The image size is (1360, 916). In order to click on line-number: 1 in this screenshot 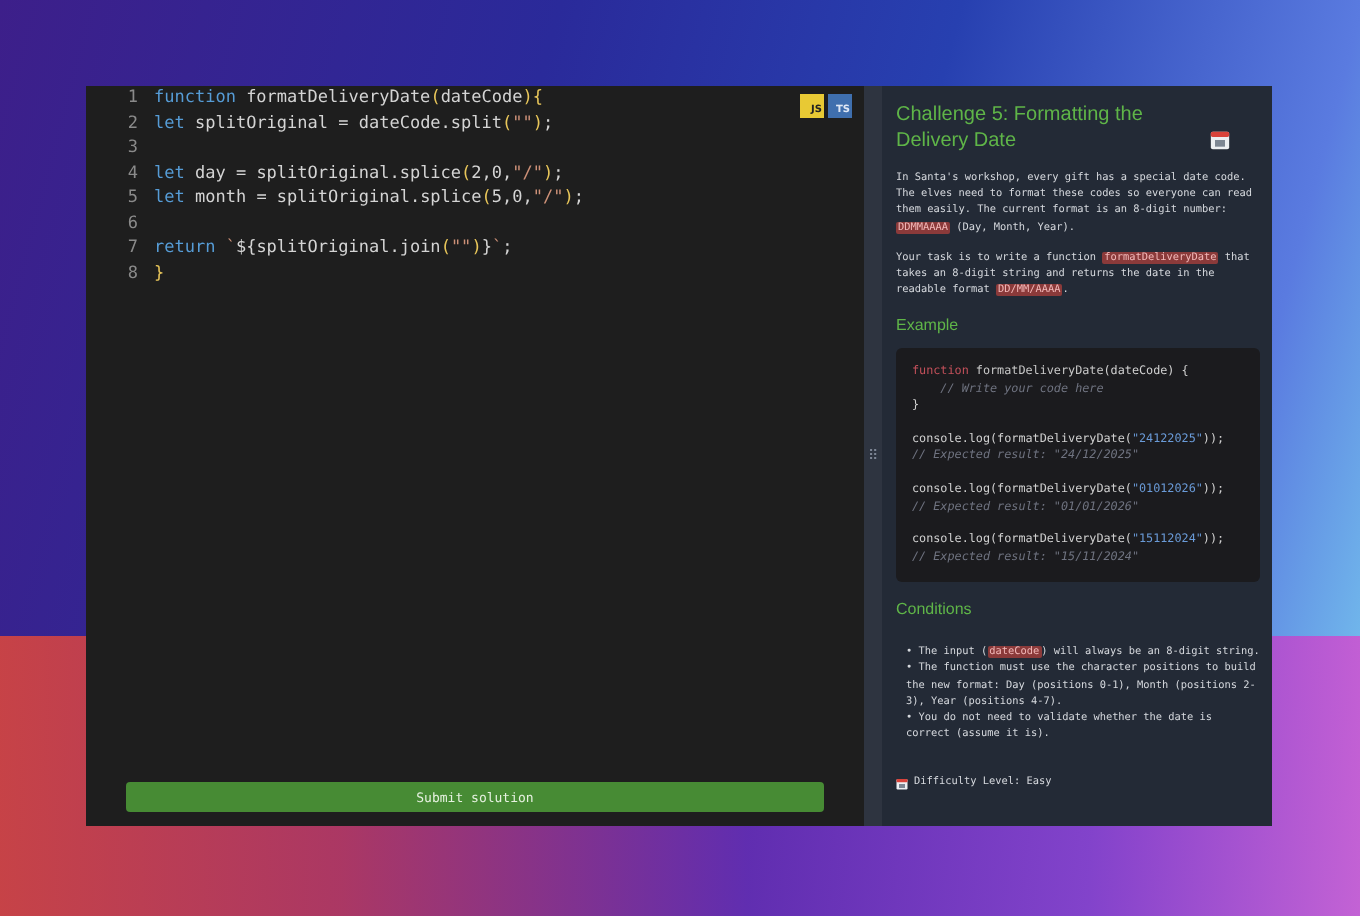, I will do `click(132, 98)`.